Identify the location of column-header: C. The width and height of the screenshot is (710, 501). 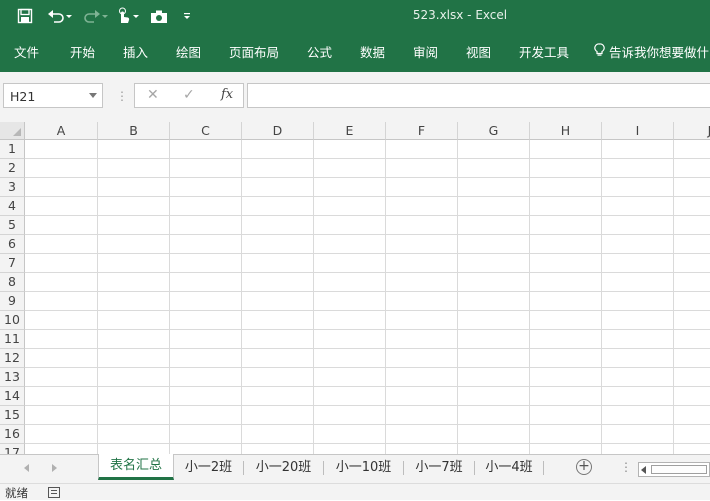
(206, 131).